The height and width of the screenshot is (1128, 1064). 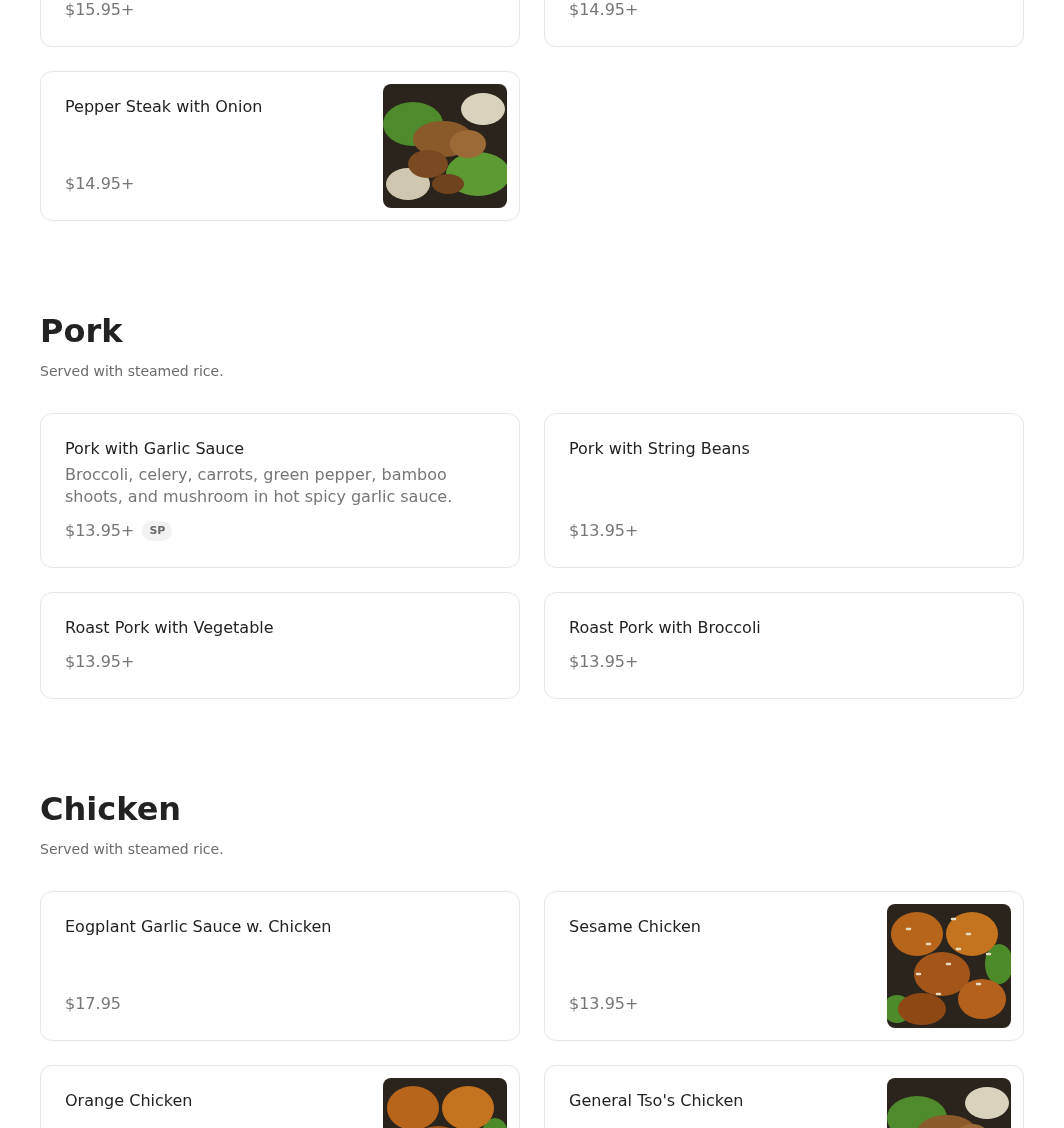 What do you see at coordinates (784, 966) in the screenshot?
I see `menu-item-card: Sesame Chicken $13.95+` at bounding box center [784, 966].